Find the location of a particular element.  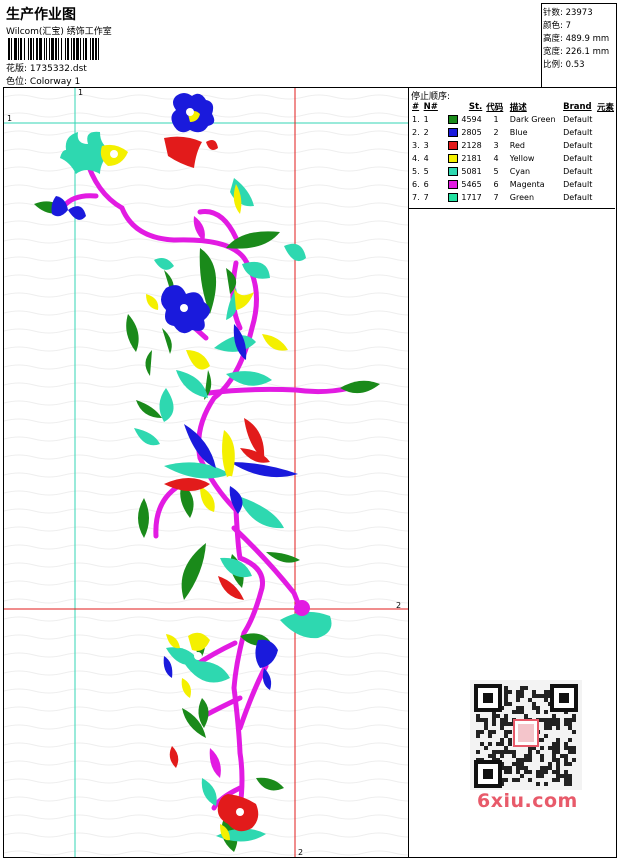

row-index: 3. is located at coordinates (416, 145).